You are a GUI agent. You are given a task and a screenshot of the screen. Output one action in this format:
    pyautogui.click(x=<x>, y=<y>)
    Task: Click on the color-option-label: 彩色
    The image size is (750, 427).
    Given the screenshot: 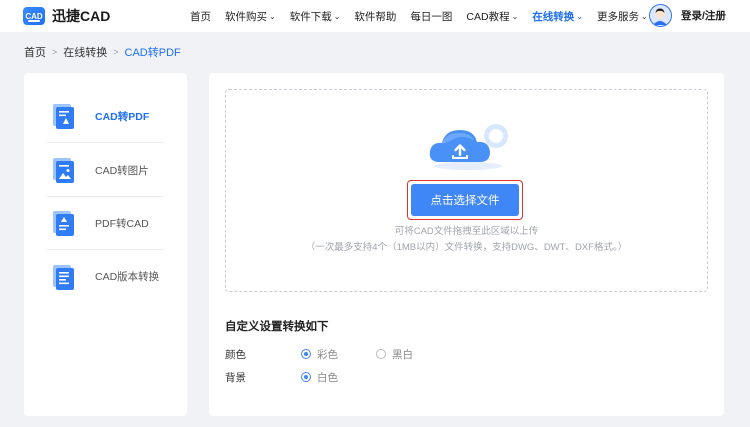 What is the action you would take?
    pyautogui.click(x=327, y=354)
    